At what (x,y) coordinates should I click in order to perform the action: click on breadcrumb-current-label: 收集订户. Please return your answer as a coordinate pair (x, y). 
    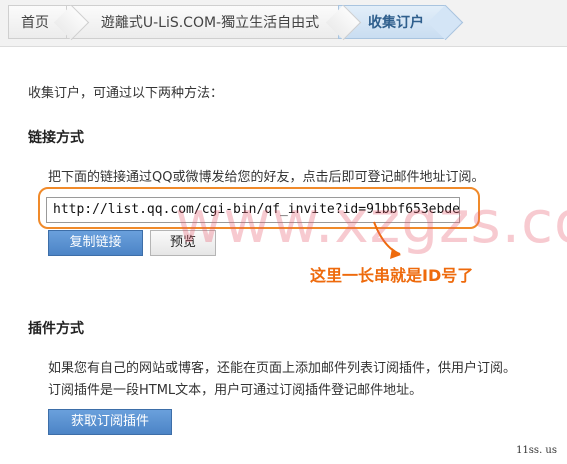
    Looking at the image, I should click on (396, 23).